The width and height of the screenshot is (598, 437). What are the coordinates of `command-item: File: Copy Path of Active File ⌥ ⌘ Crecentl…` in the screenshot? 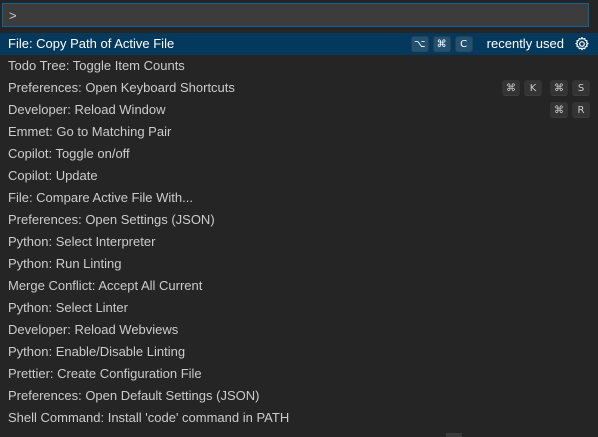 It's located at (299, 44).